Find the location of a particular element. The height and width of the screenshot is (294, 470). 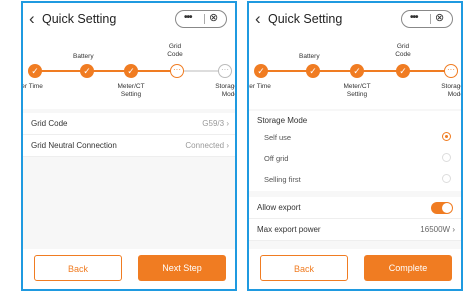

toggle-knob is located at coordinates (447, 208).